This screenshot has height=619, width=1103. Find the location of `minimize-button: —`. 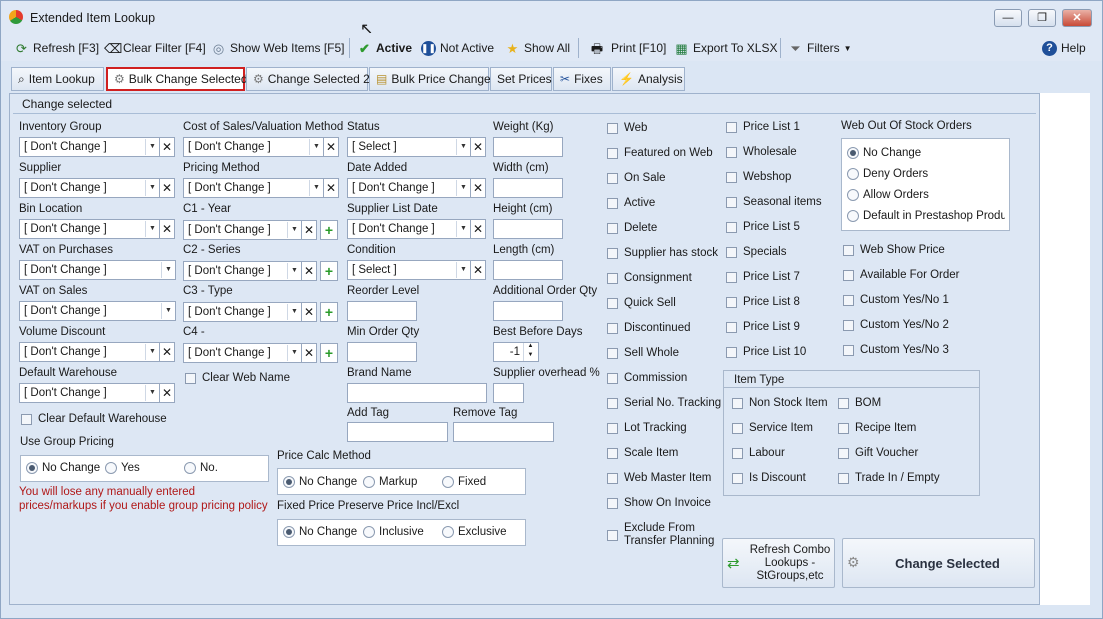

minimize-button: — is located at coordinates (1008, 18).